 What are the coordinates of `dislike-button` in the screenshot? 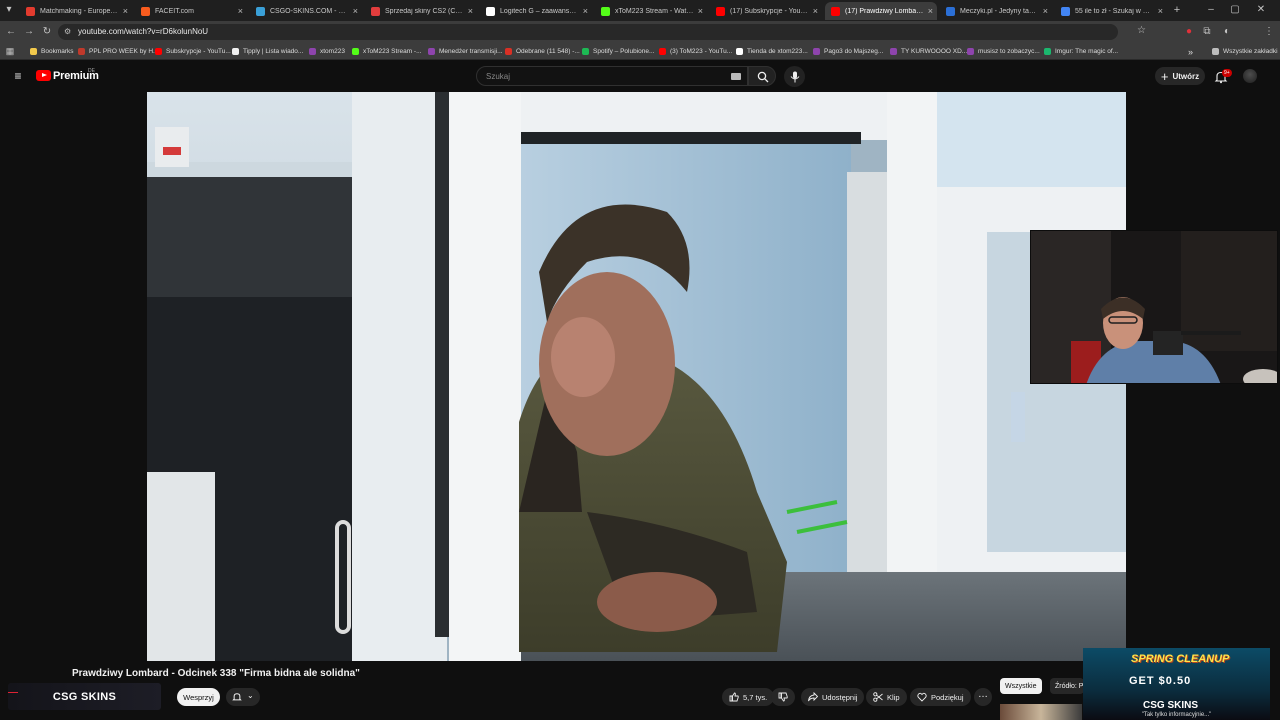 It's located at (783, 697).